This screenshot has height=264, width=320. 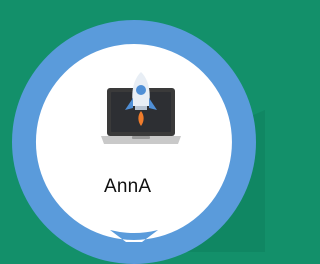 I want to click on app-label: AnnA, so click(x=127, y=187).